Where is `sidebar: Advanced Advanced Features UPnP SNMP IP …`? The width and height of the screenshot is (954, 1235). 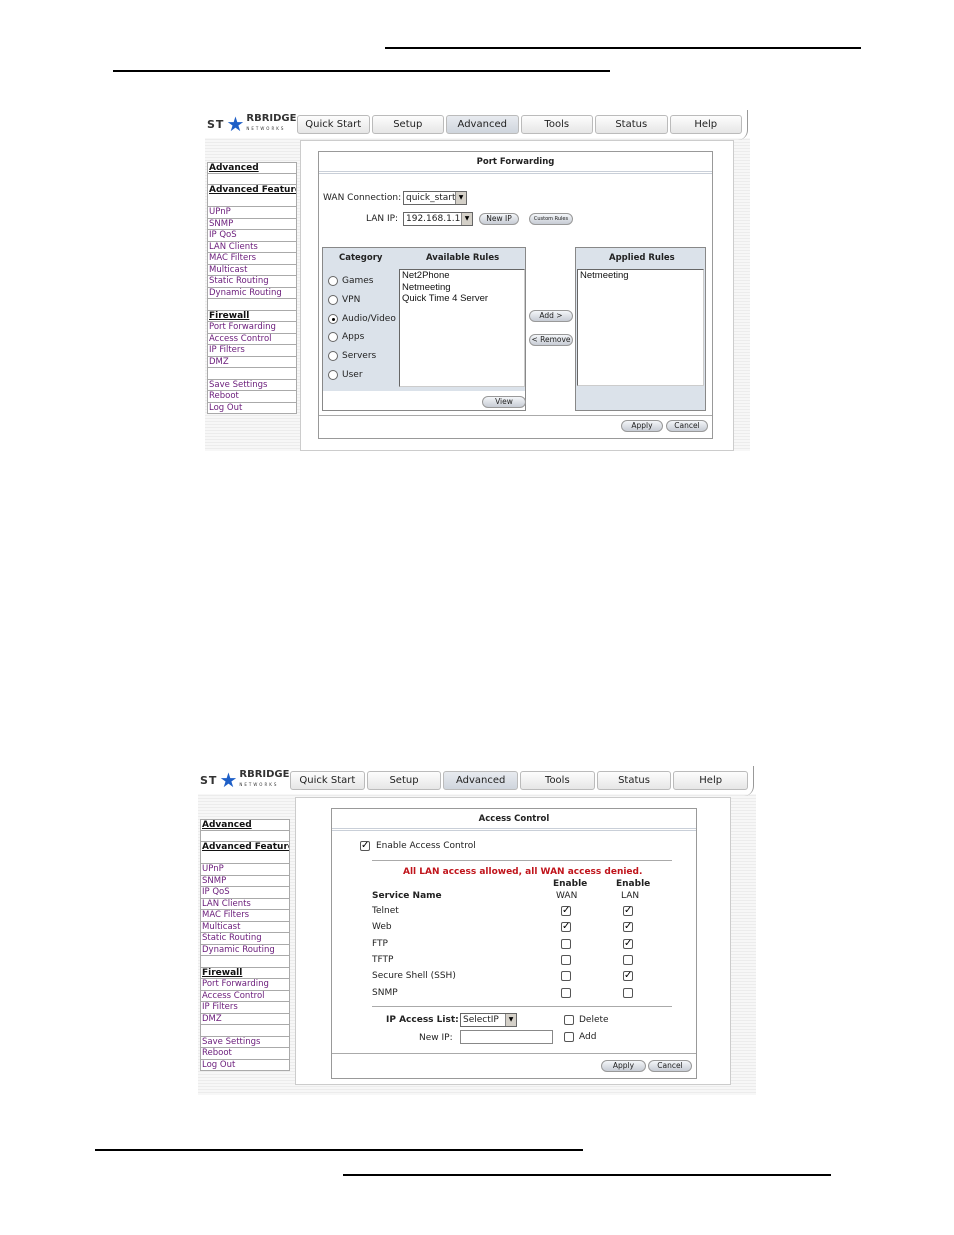 sidebar: Advanced Advanced Features UPnP SNMP IP … is located at coordinates (245, 945).